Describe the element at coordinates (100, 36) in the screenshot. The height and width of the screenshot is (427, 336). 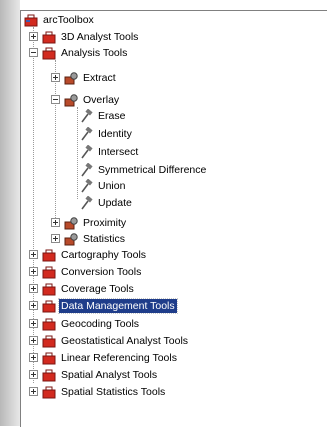
I see `tree-item-label: 3D Analyst Tools` at that location.